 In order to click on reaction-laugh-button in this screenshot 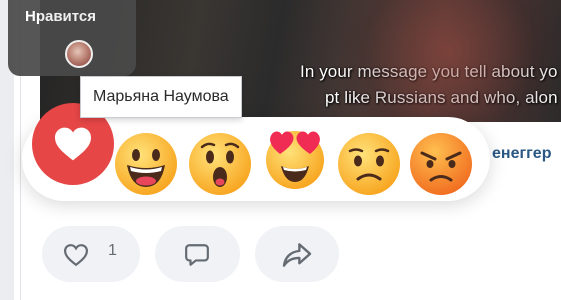, I will do `click(146, 164)`.